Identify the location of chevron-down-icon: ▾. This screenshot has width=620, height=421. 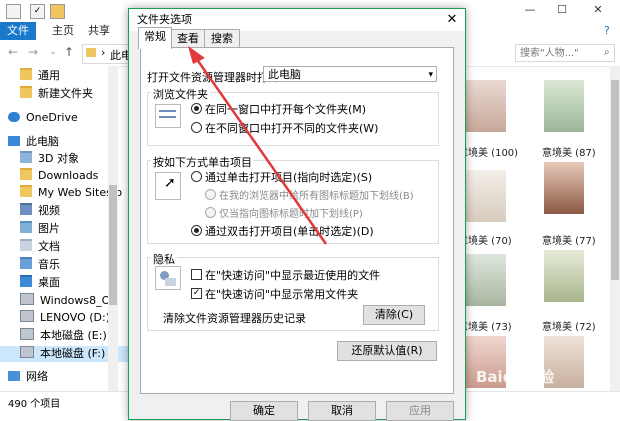
(430, 75).